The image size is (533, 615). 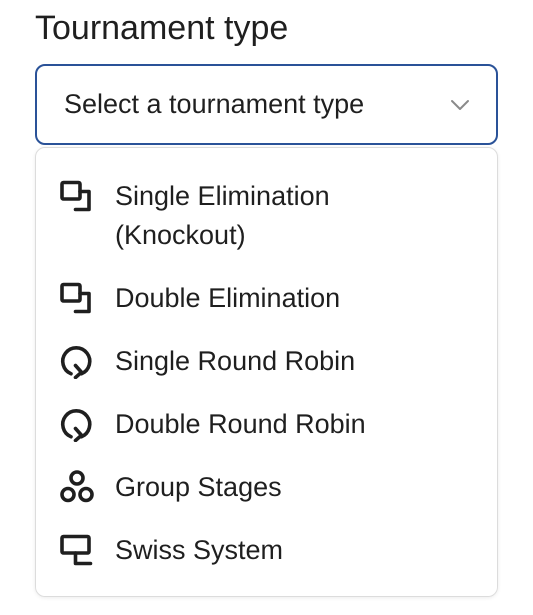 What do you see at coordinates (460, 104) in the screenshot?
I see `chevron-down-icon` at bounding box center [460, 104].